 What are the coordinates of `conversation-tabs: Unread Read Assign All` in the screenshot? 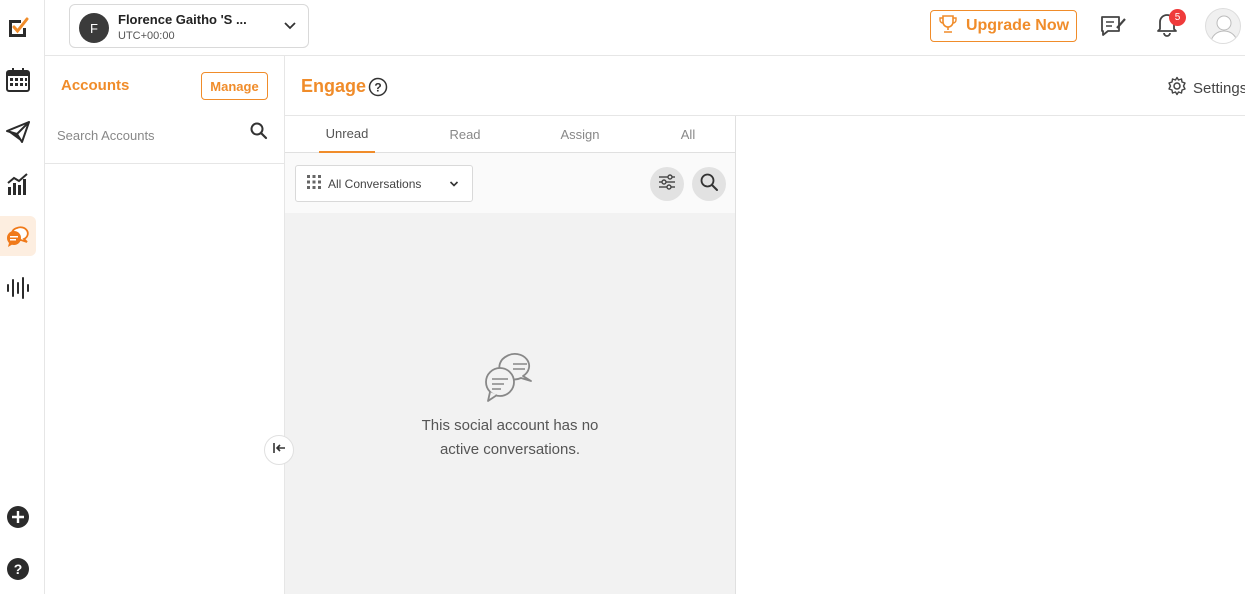 It's located at (510, 134).